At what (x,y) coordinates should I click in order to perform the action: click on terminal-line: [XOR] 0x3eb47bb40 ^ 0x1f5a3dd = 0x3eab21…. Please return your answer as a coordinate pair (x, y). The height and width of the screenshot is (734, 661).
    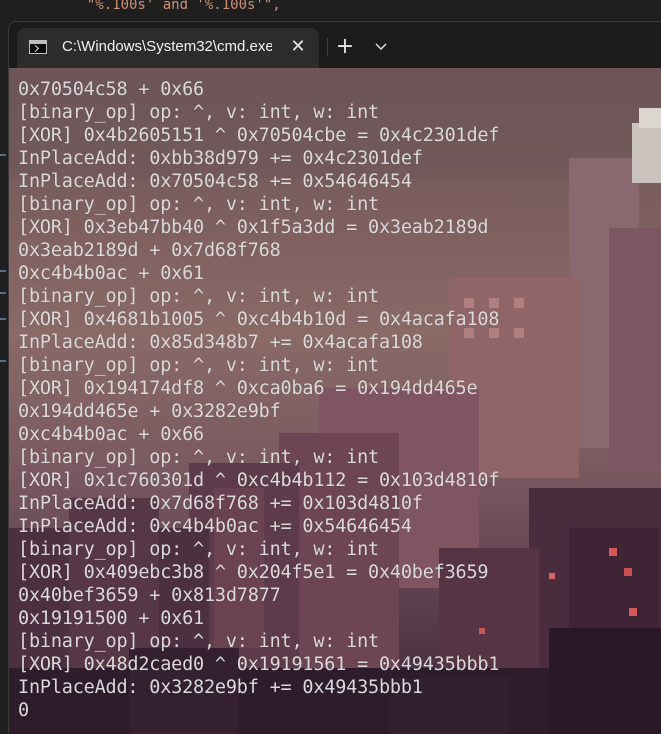
    Looking at the image, I should click on (253, 227).